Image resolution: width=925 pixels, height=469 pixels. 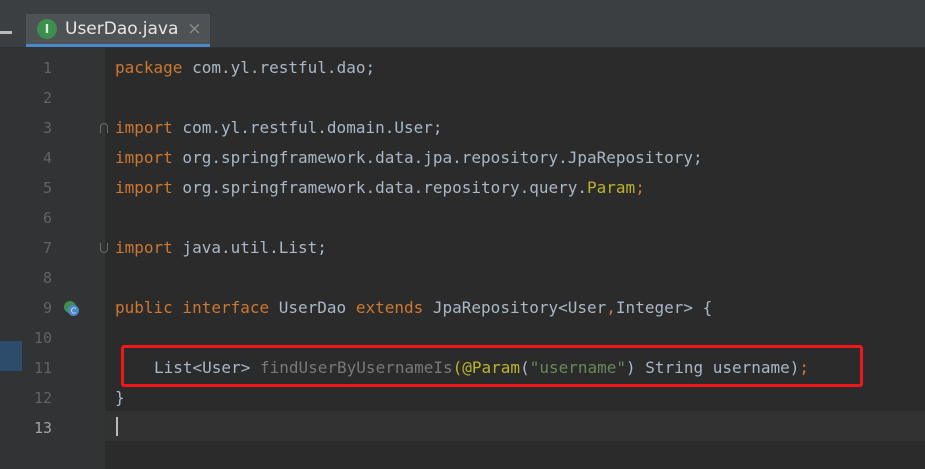 I want to click on code-text: com.yl.restful.dao;, so click(x=279, y=67).